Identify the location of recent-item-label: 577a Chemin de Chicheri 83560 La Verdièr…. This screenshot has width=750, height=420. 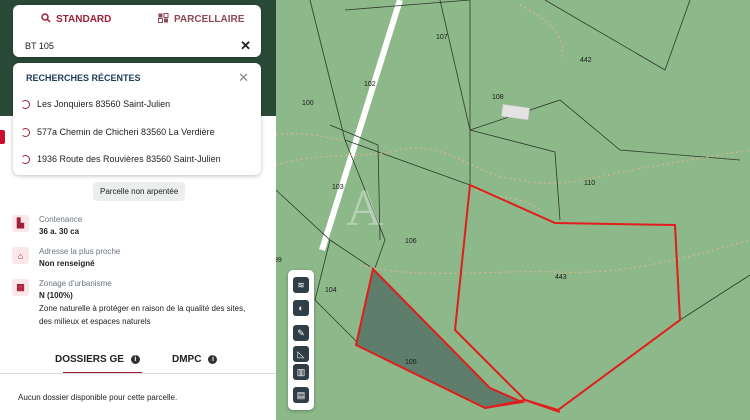
(126, 132).